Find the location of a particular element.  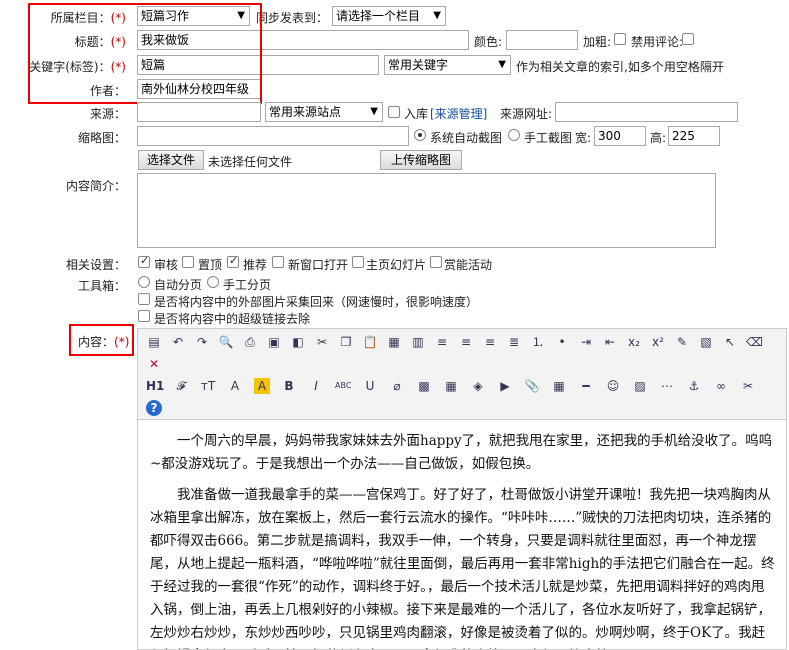

reward-checkbox is located at coordinates (436, 262).